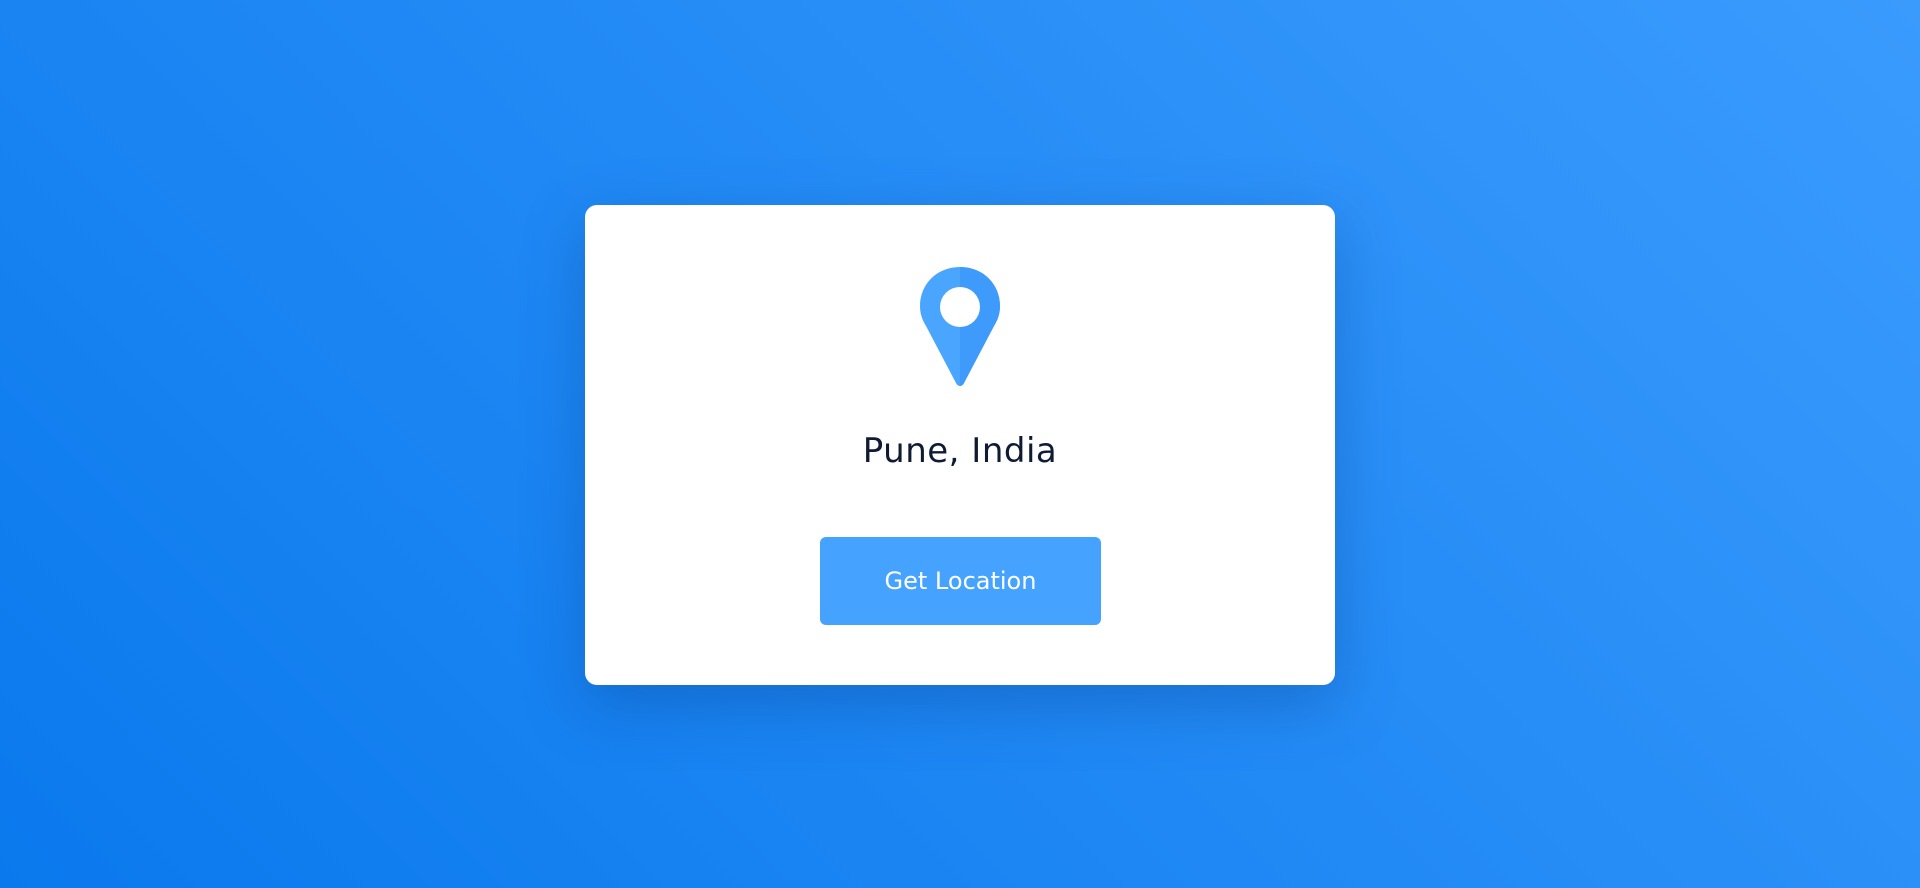 The height and width of the screenshot is (888, 1920). Describe the element at coordinates (960, 327) in the screenshot. I see `map-pin-icon` at that location.